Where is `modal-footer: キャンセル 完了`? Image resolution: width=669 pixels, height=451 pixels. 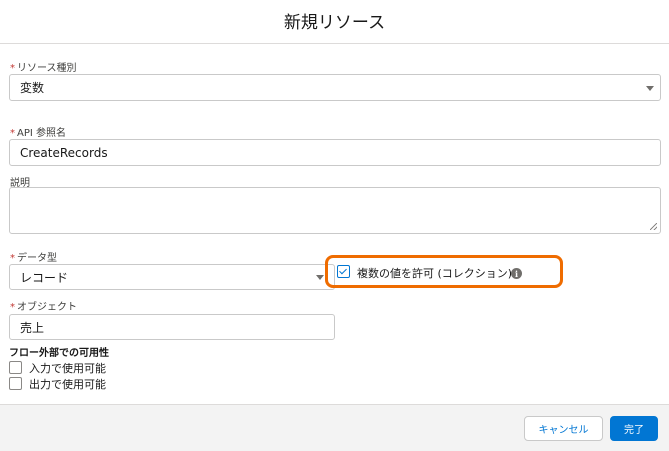 modal-footer: キャンセル 完了 is located at coordinates (334, 427).